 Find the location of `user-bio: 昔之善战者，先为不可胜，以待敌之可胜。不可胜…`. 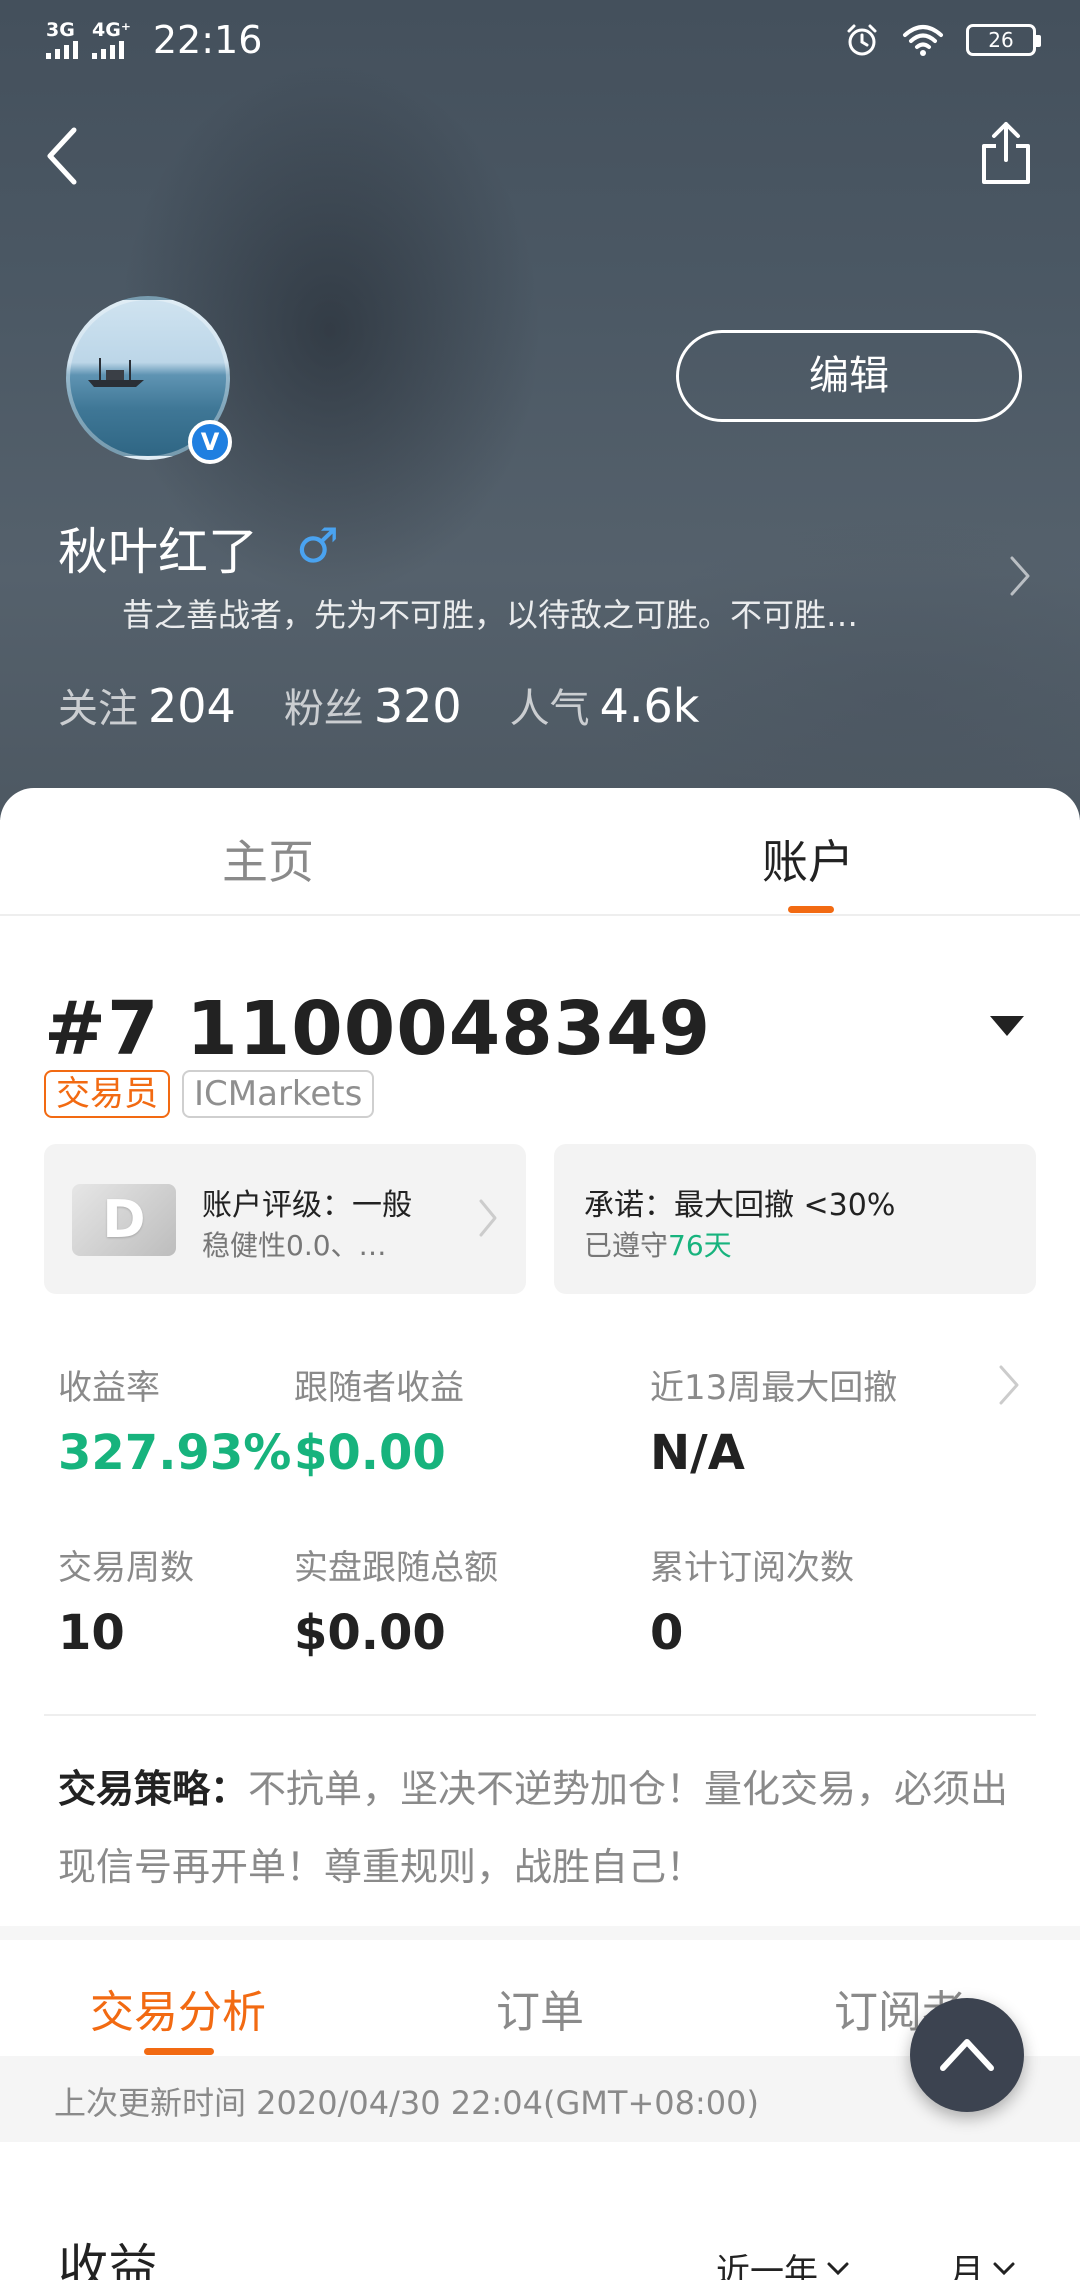

user-bio: 昔之善战者，先为不可胜，以待敌之可胜。不可胜… is located at coordinates (532, 613).